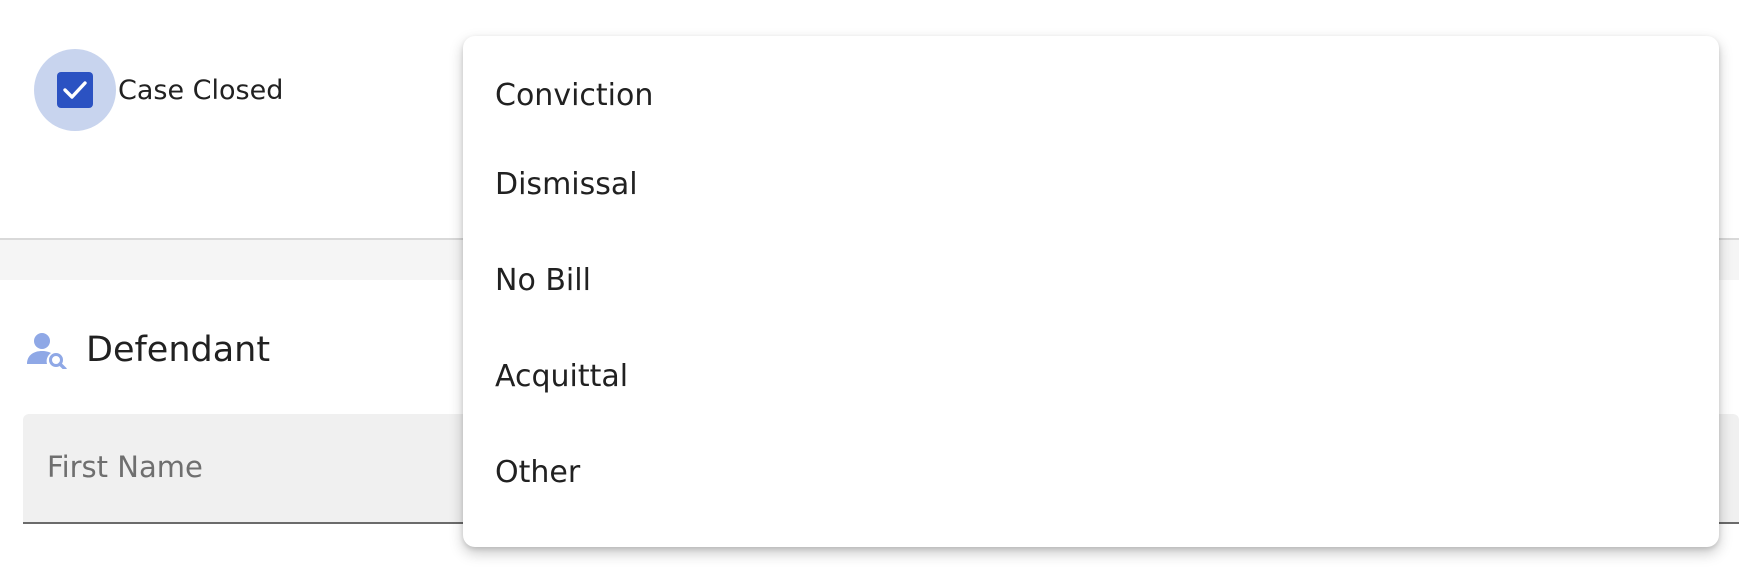 The image size is (1739, 569). Describe the element at coordinates (47, 351) in the screenshot. I see `person-search-icon` at that location.